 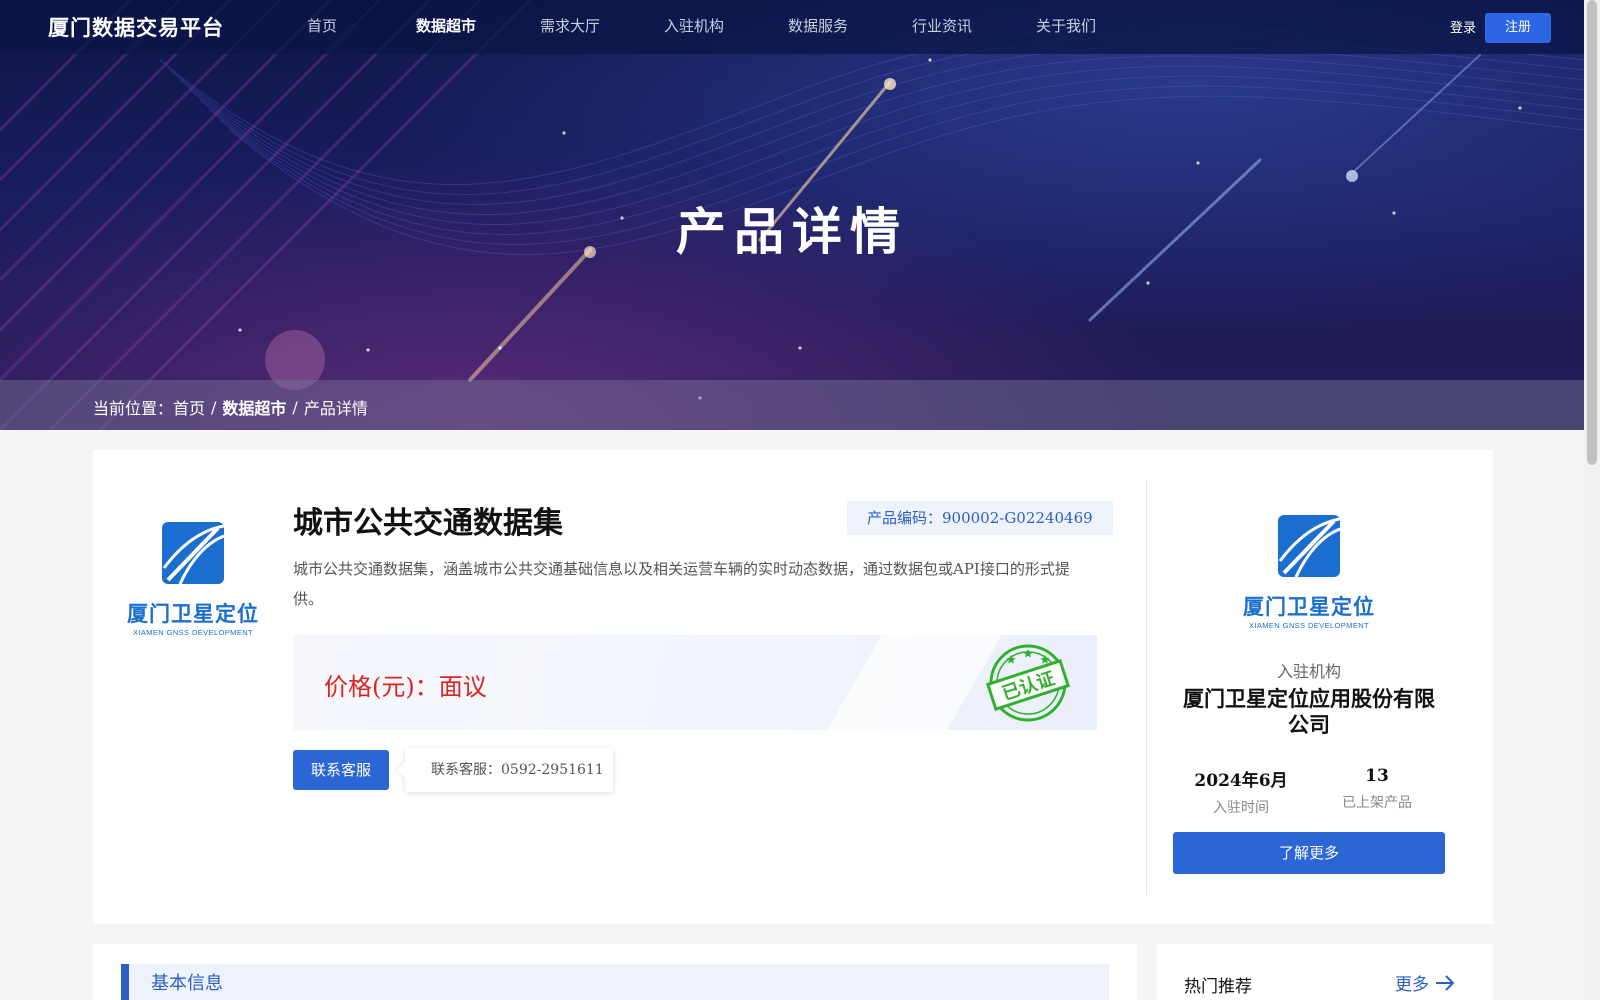 I want to click on nav-item-home: 首页, so click(x=322, y=27).